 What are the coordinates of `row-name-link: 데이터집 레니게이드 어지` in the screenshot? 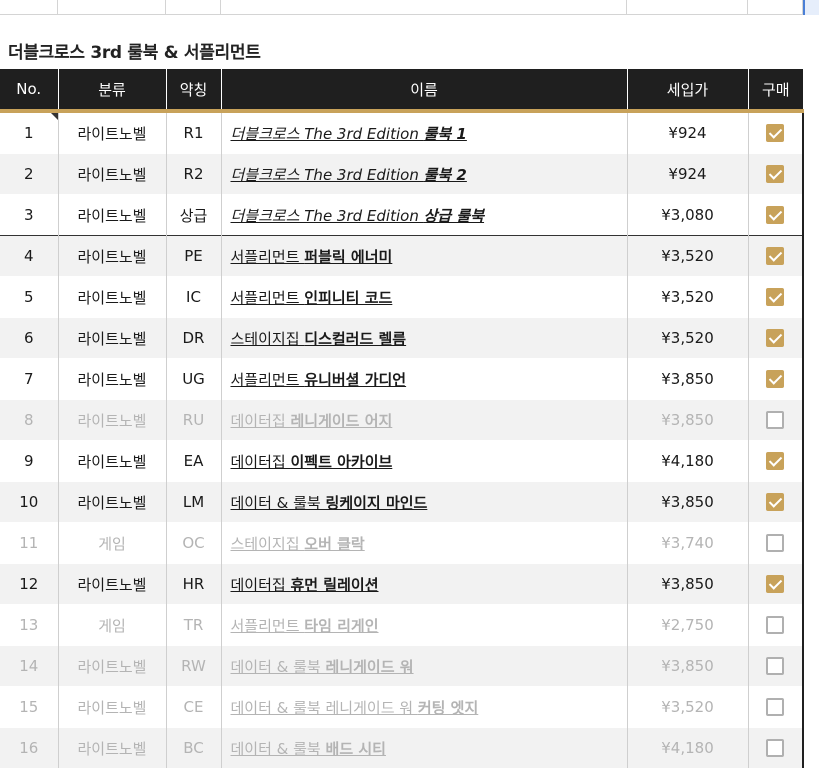 It's located at (423, 420).